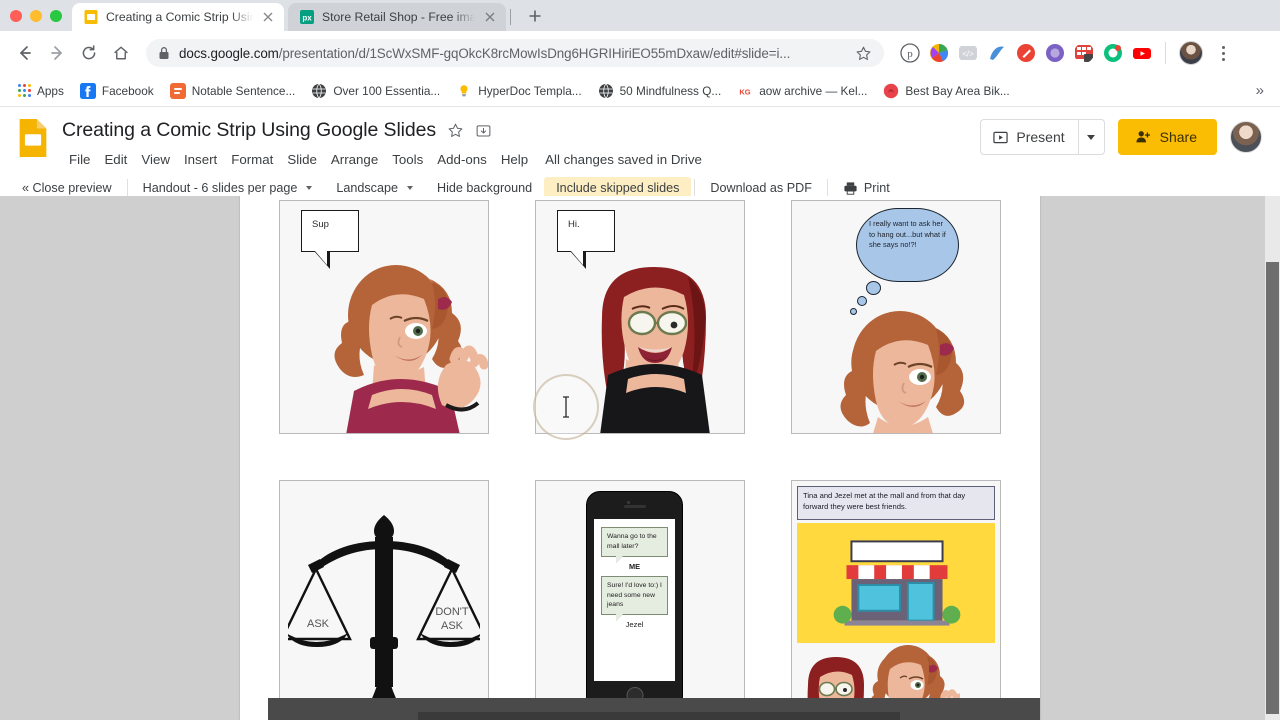 This screenshot has width=1280, height=720. I want to click on person-add-icon, so click(1143, 137).